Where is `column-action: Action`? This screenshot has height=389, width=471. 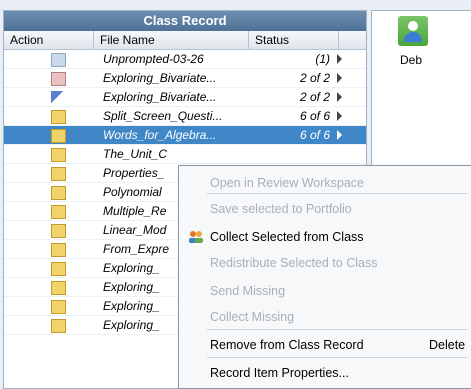
column-action: Action is located at coordinates (49, 40).